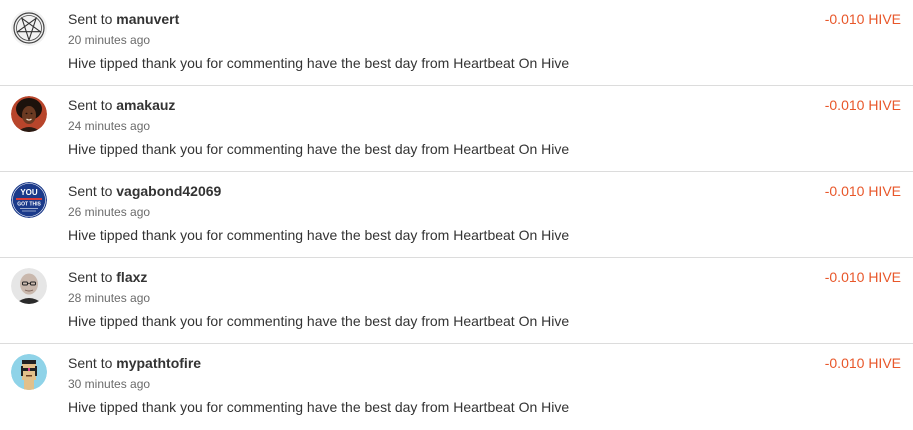  I want to click on pixel-punk-avatar-icon, so click(29, 372).